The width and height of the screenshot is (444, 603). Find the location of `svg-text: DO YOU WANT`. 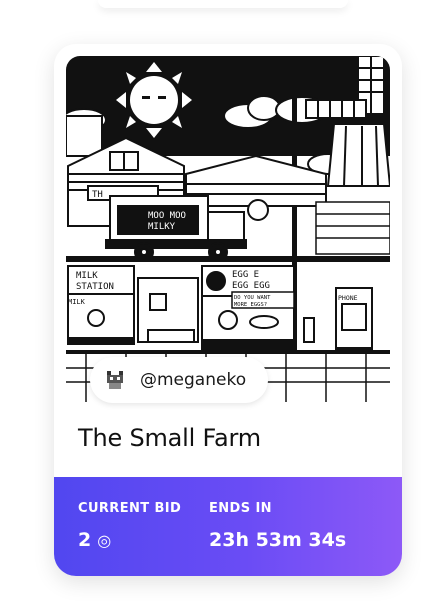

svg-text: DO YOU WANT is located at coordinates (252, 298).